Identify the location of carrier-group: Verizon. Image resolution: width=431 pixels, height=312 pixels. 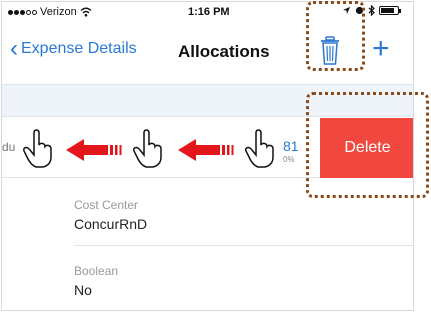
(50, 12).